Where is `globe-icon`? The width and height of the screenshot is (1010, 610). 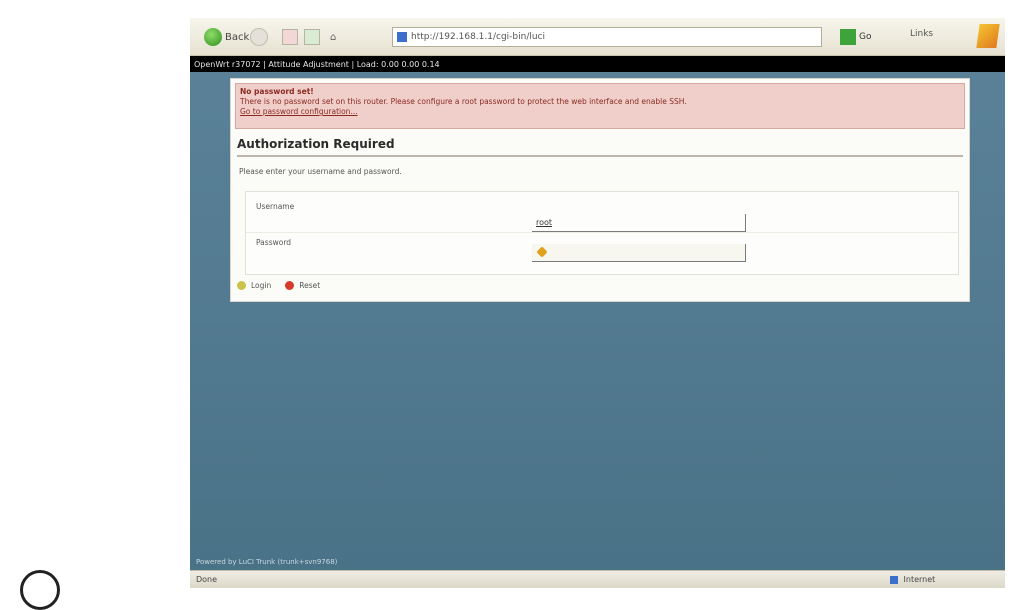
globe-icon is located at coordinates (894, 579).